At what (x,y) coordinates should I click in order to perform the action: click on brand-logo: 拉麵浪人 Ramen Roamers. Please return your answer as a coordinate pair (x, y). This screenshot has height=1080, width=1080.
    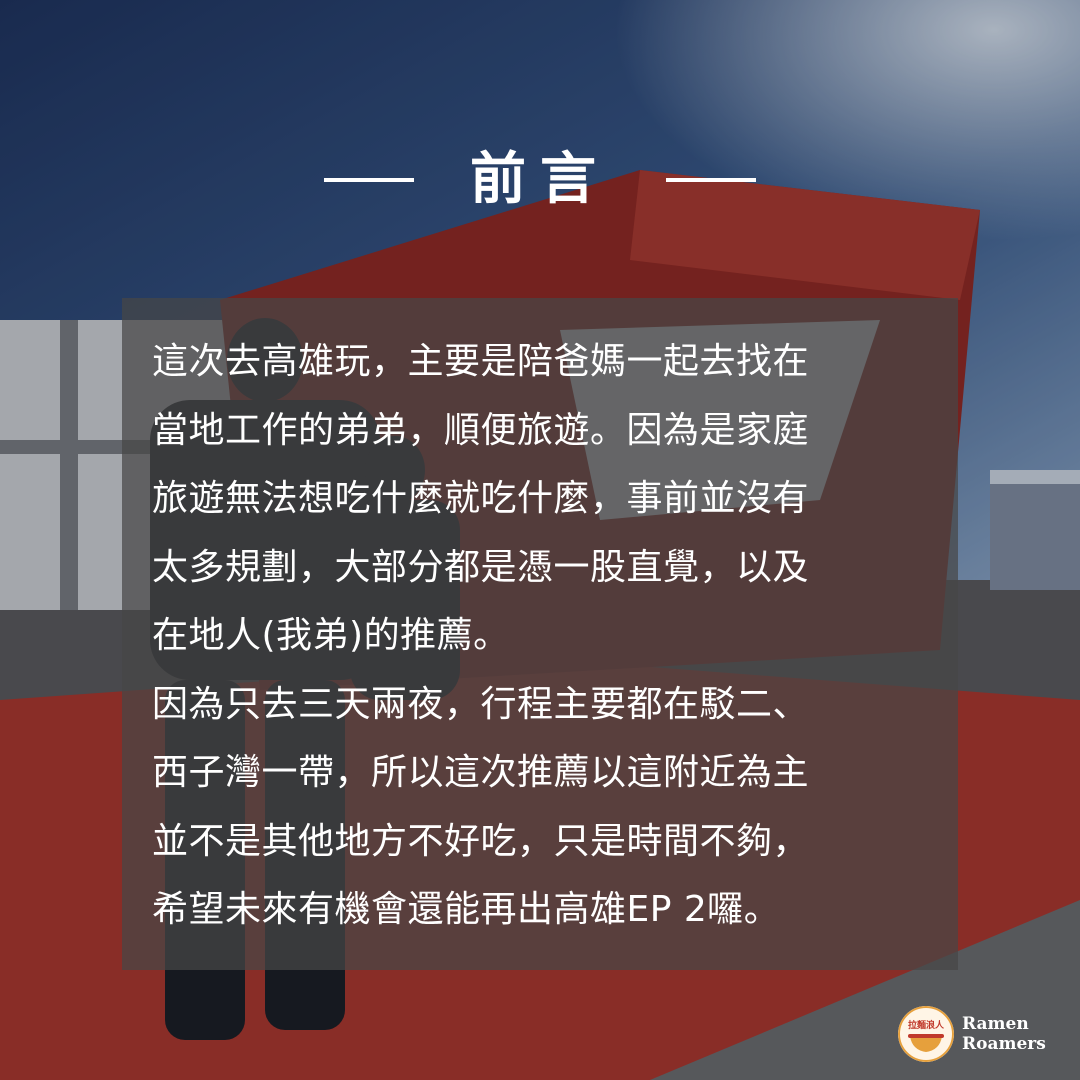
    Looking at the image, I should click on (972, 1034).